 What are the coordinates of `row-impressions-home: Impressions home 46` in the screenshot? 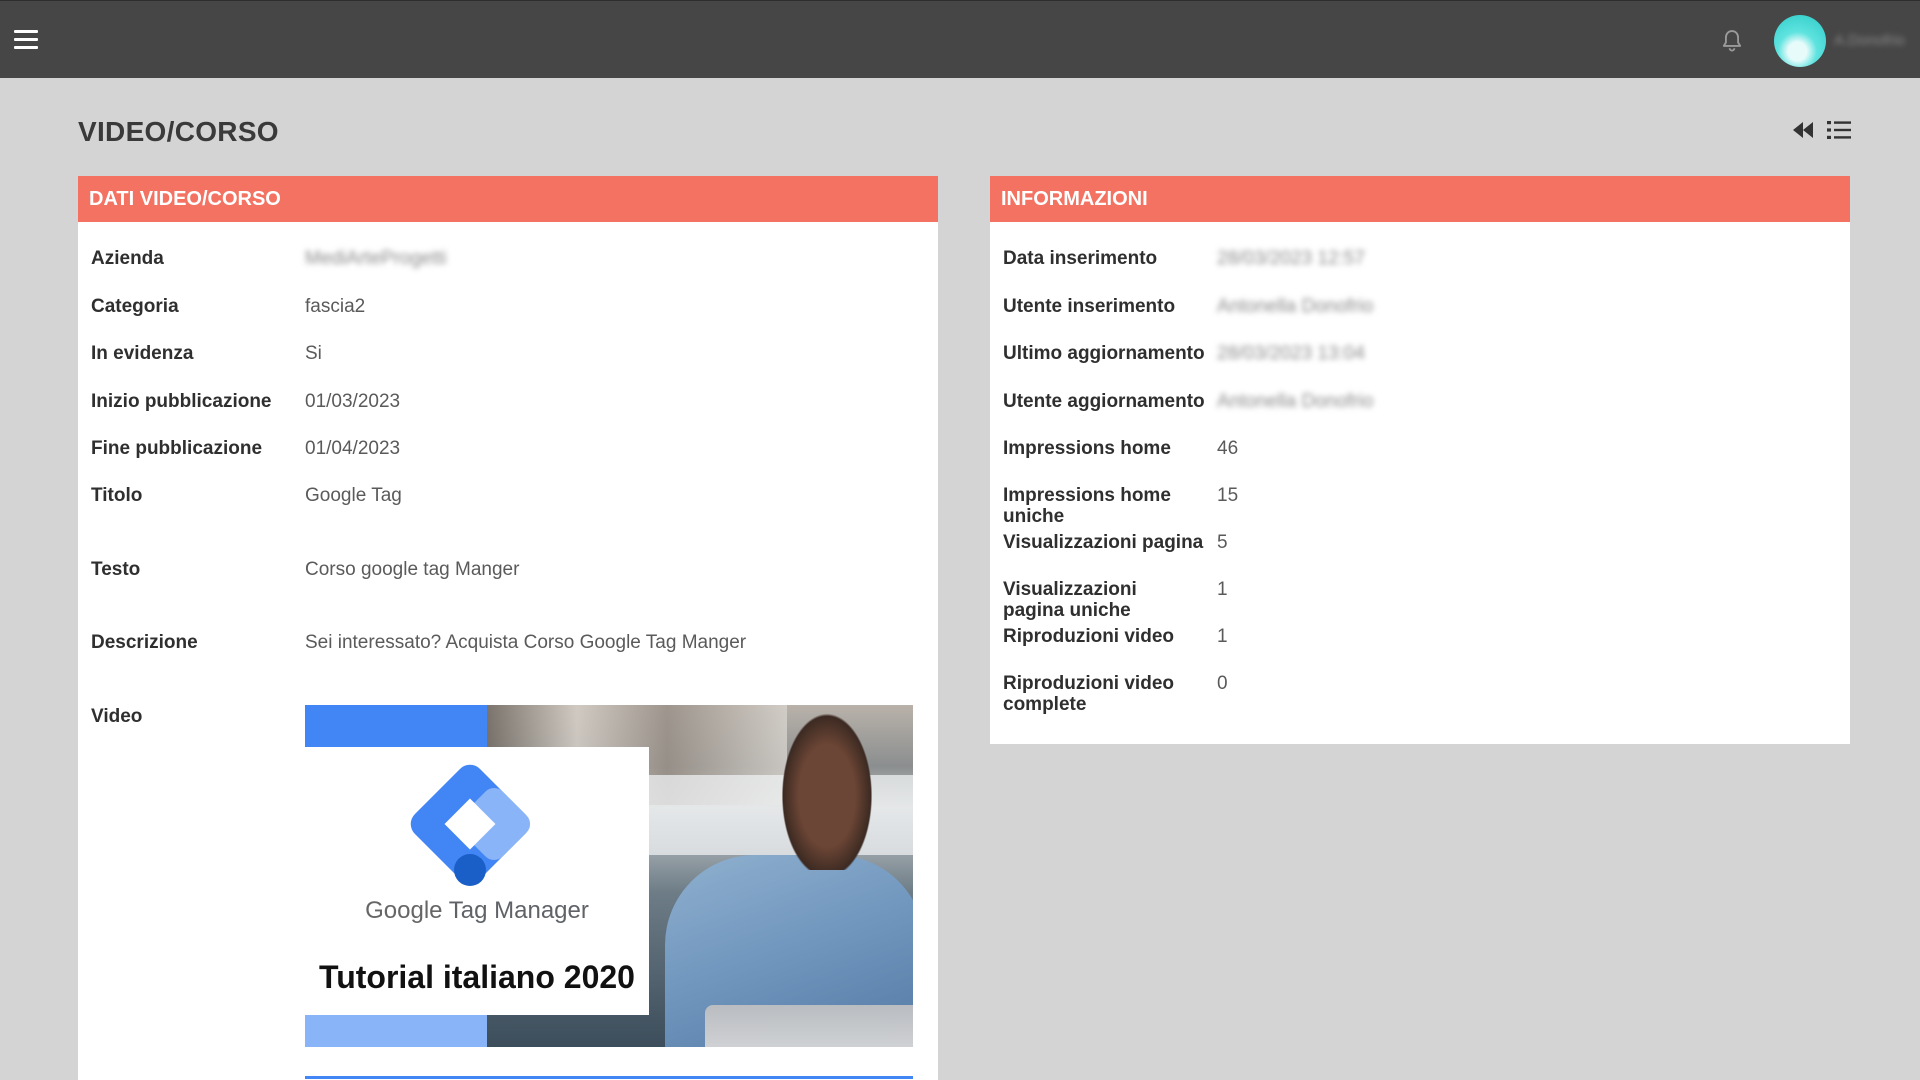 It's located at (1120, 448).